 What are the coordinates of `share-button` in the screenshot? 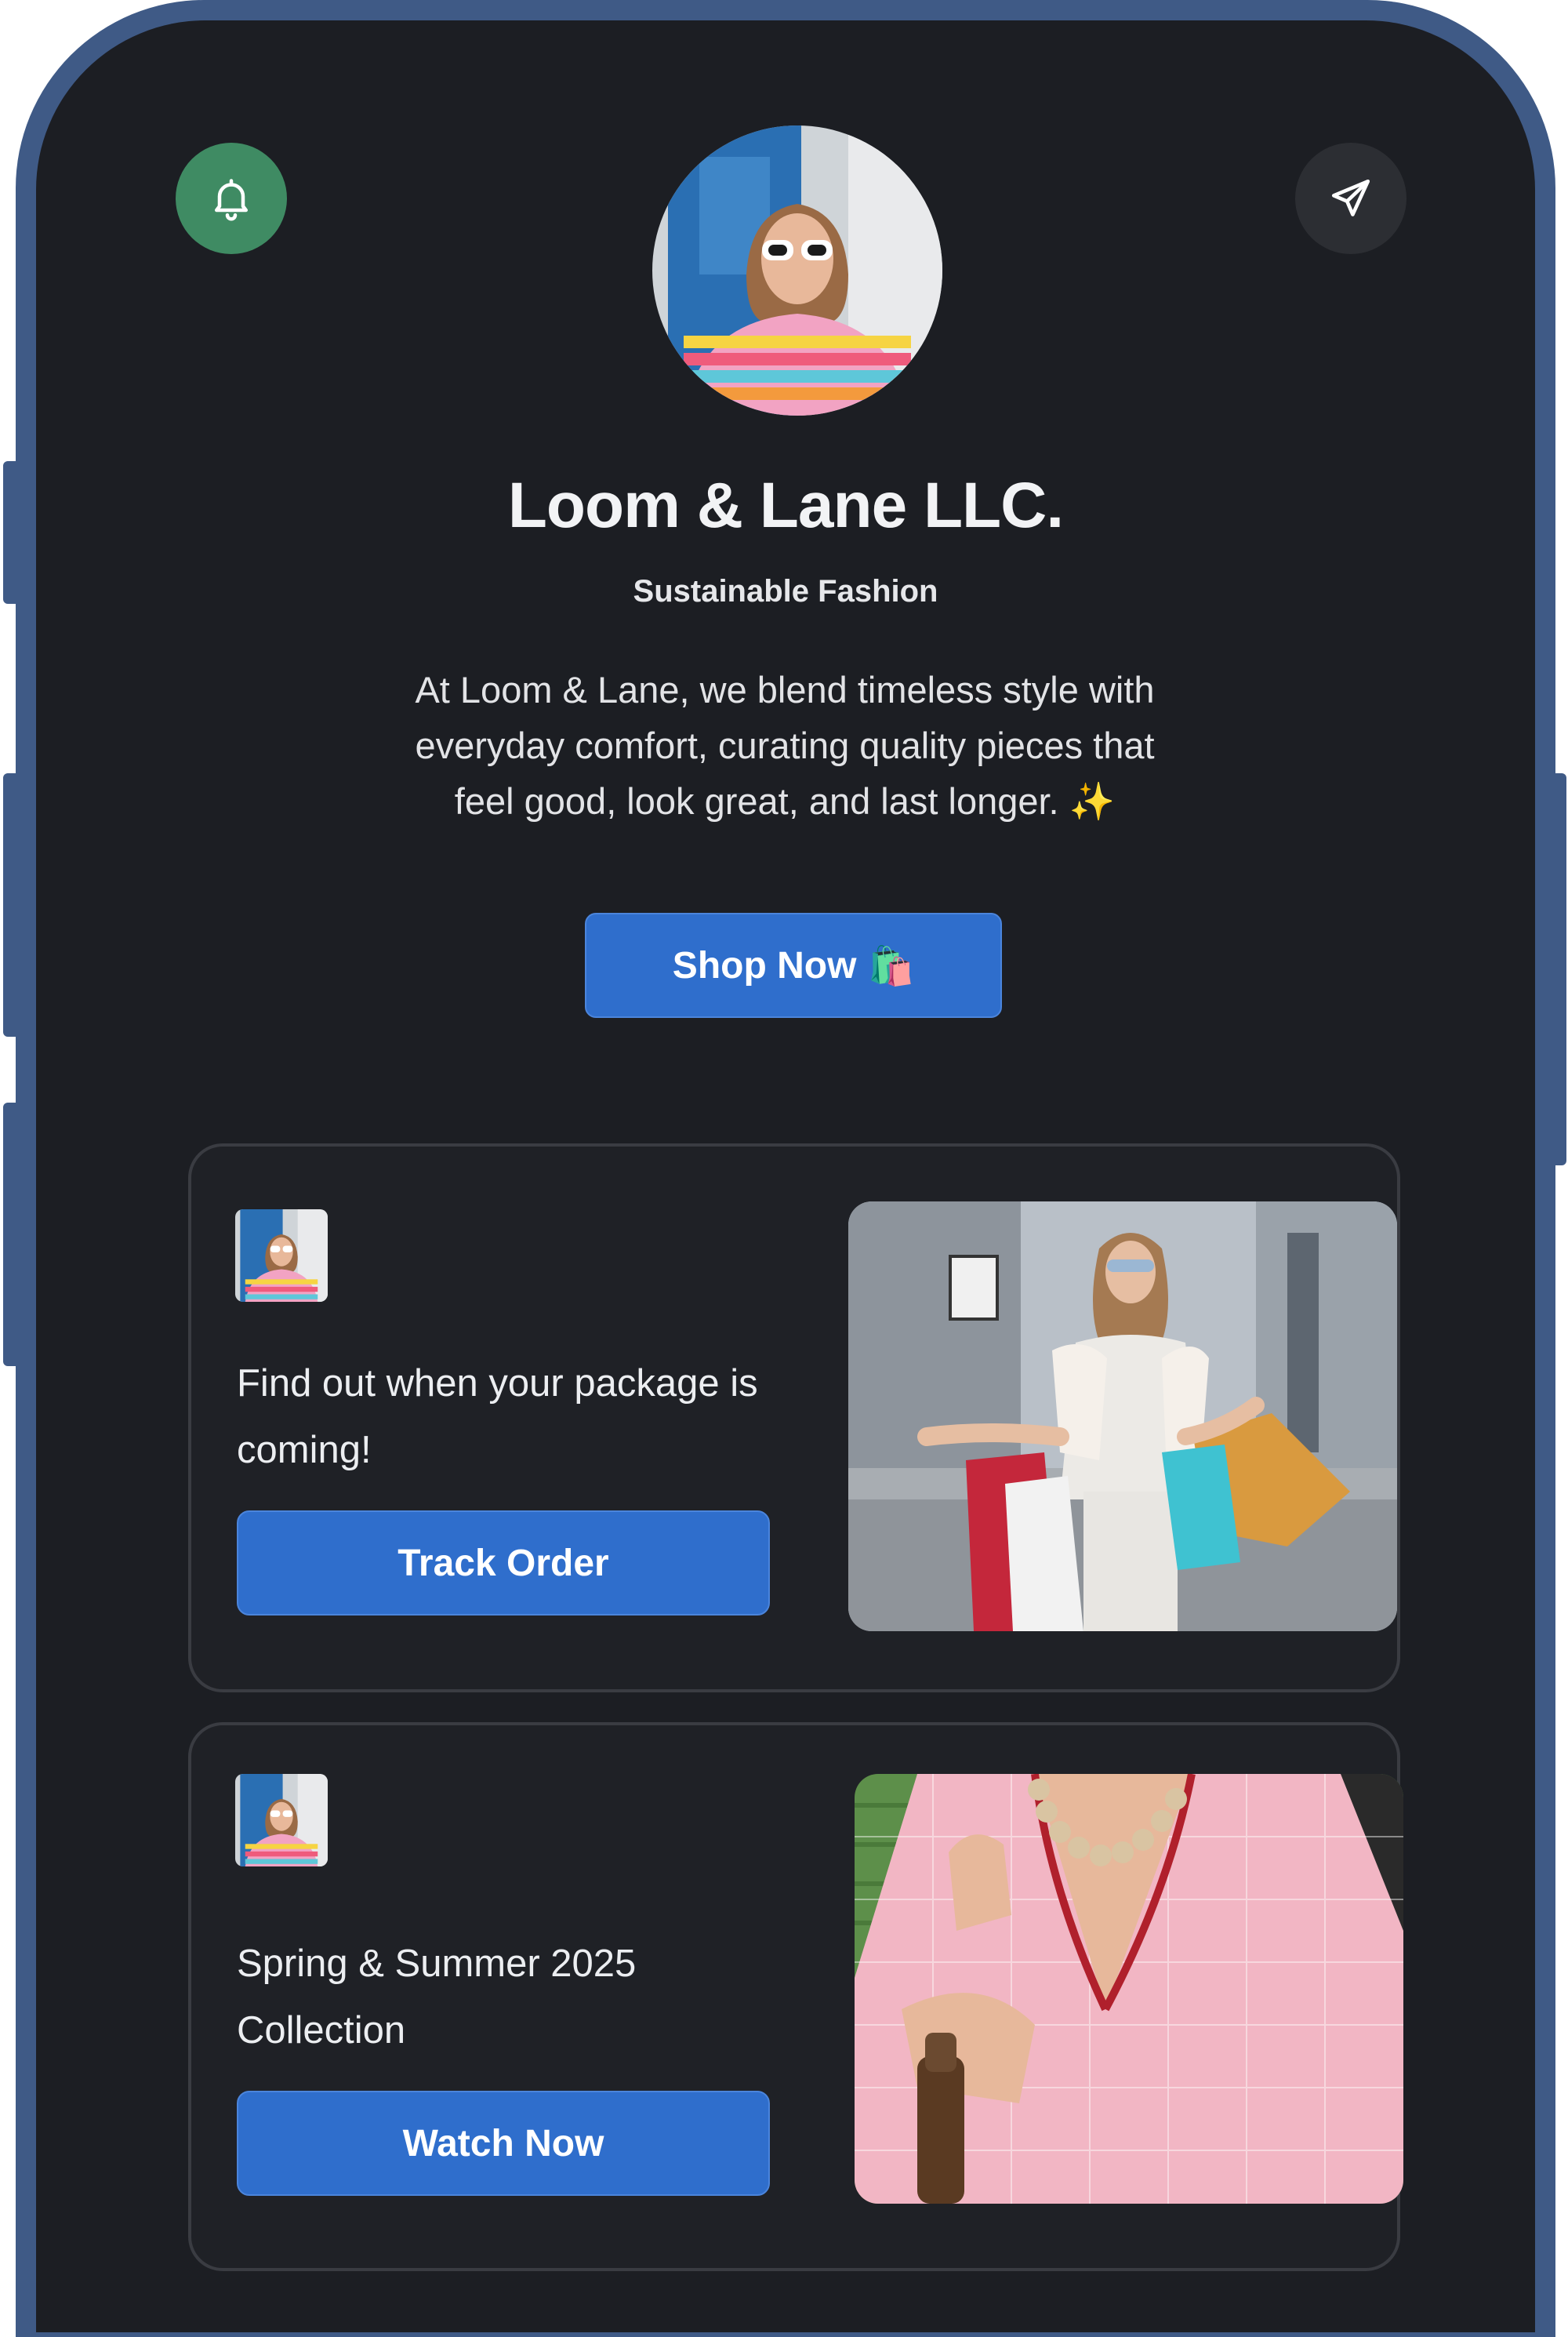 It's located at (1350, 198).